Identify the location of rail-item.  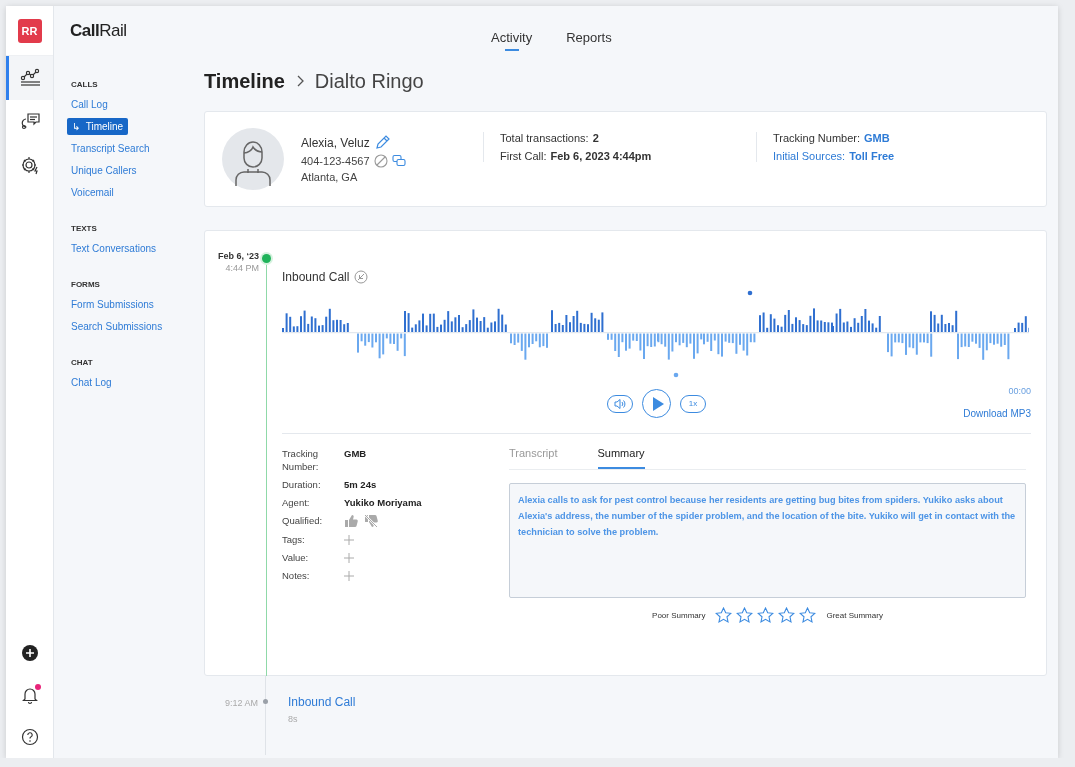
(29, 78).